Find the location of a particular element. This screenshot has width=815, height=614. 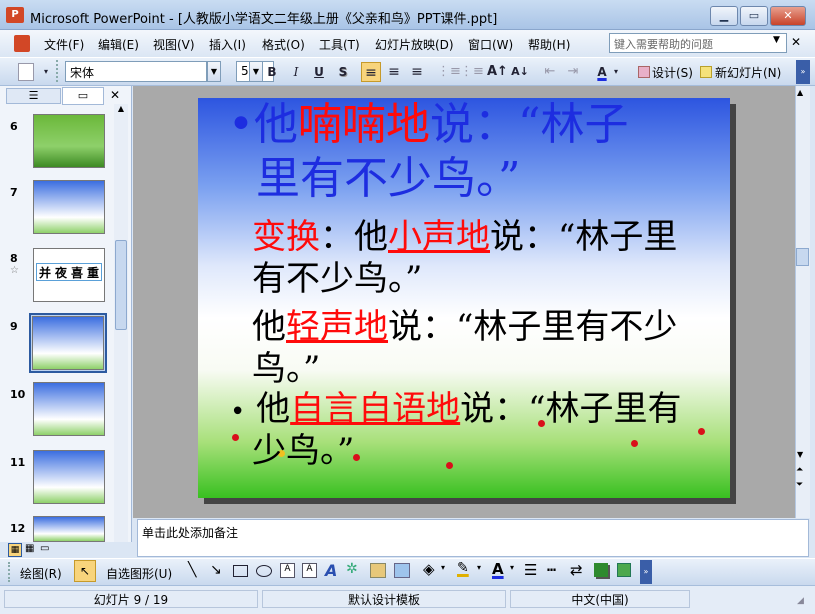

slide-scroll-thumb is located at coordinates (802, 257).